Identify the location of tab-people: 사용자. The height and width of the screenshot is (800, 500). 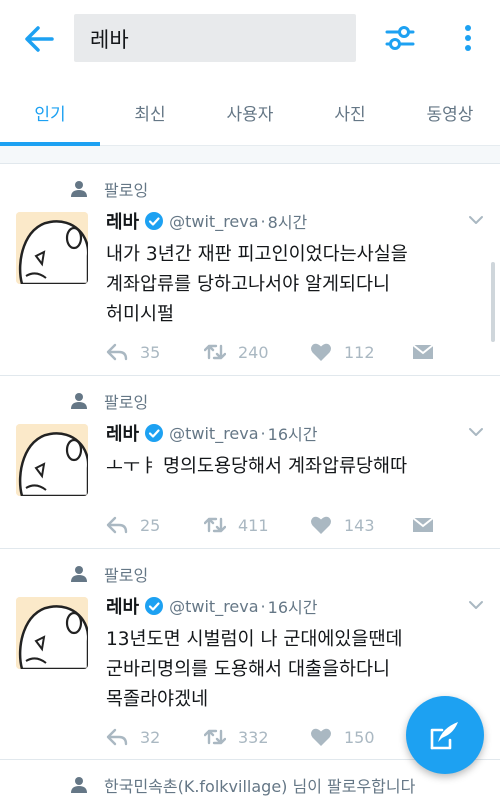
(250, 112).